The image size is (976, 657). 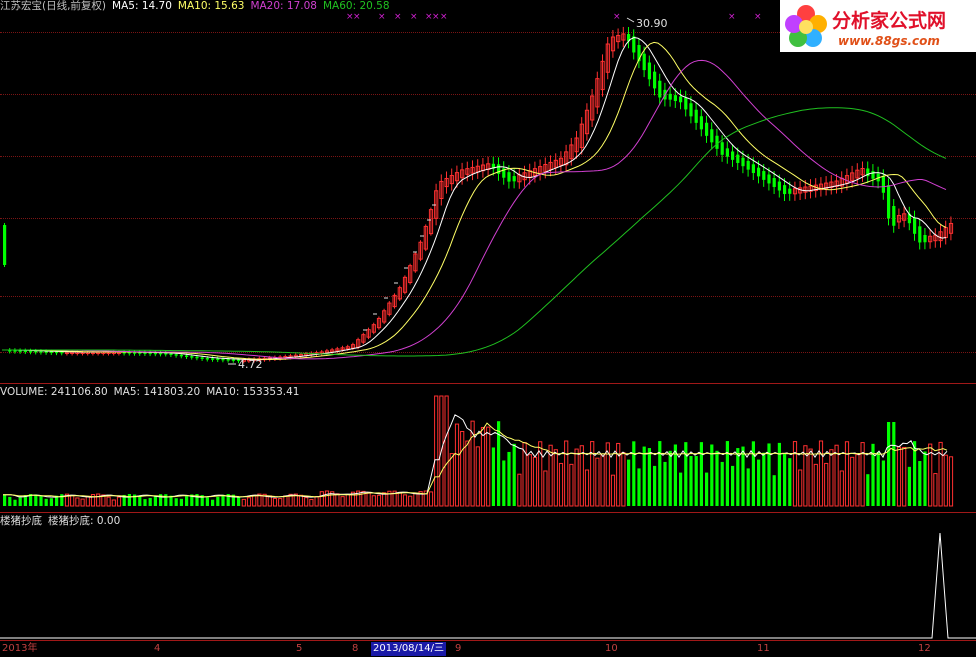 What do you see at coordinates (878, 26) in the screenshot?
I see `site-logo: 分析家公式网 www.88gs.com` at bounding box center [878, 26].